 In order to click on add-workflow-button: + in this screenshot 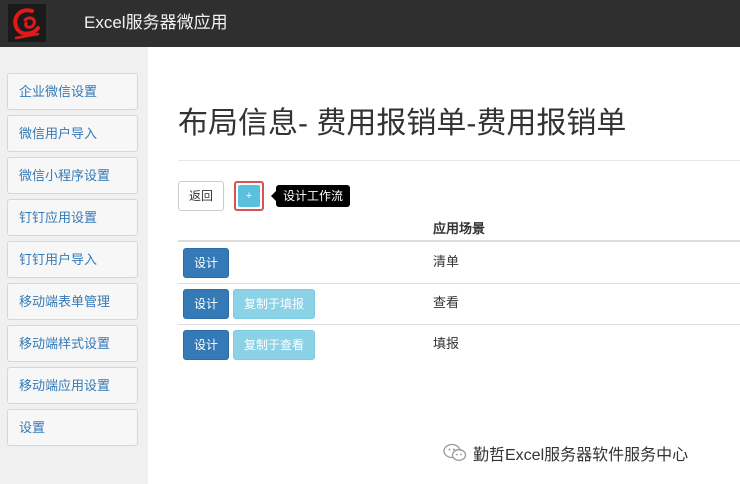, I will do `click(249, 196)`.